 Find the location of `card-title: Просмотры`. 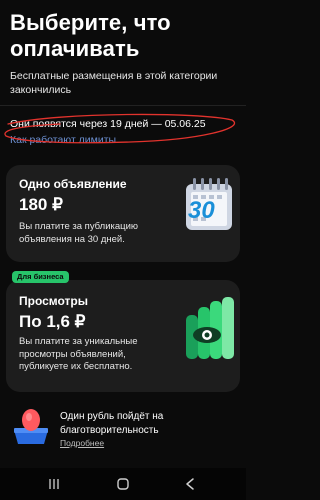

card-title: Просмотры is located at coordinates (54, 301).